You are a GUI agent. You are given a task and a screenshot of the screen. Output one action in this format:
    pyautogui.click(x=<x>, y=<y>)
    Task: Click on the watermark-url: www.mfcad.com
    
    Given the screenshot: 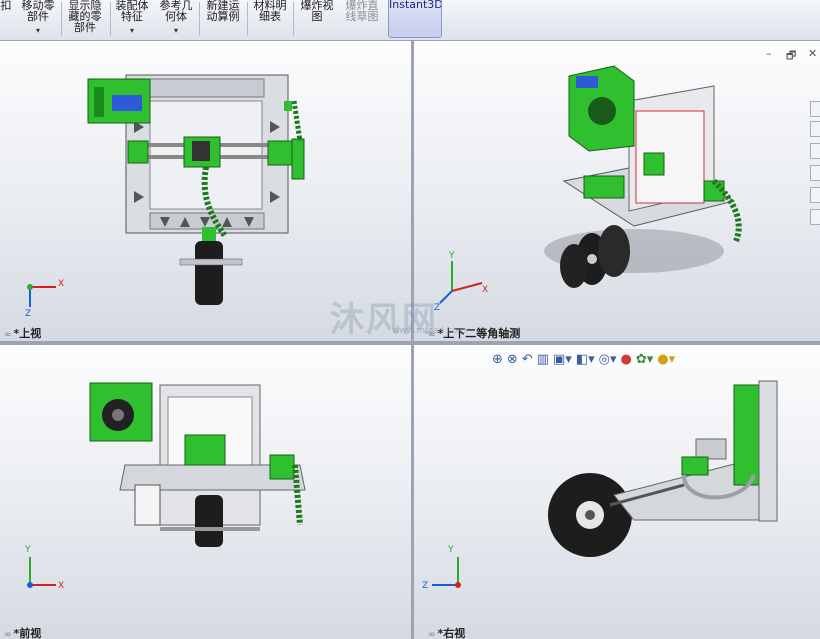 What is the action you would take?
    pyautogui.click(x=429, y=331)
    